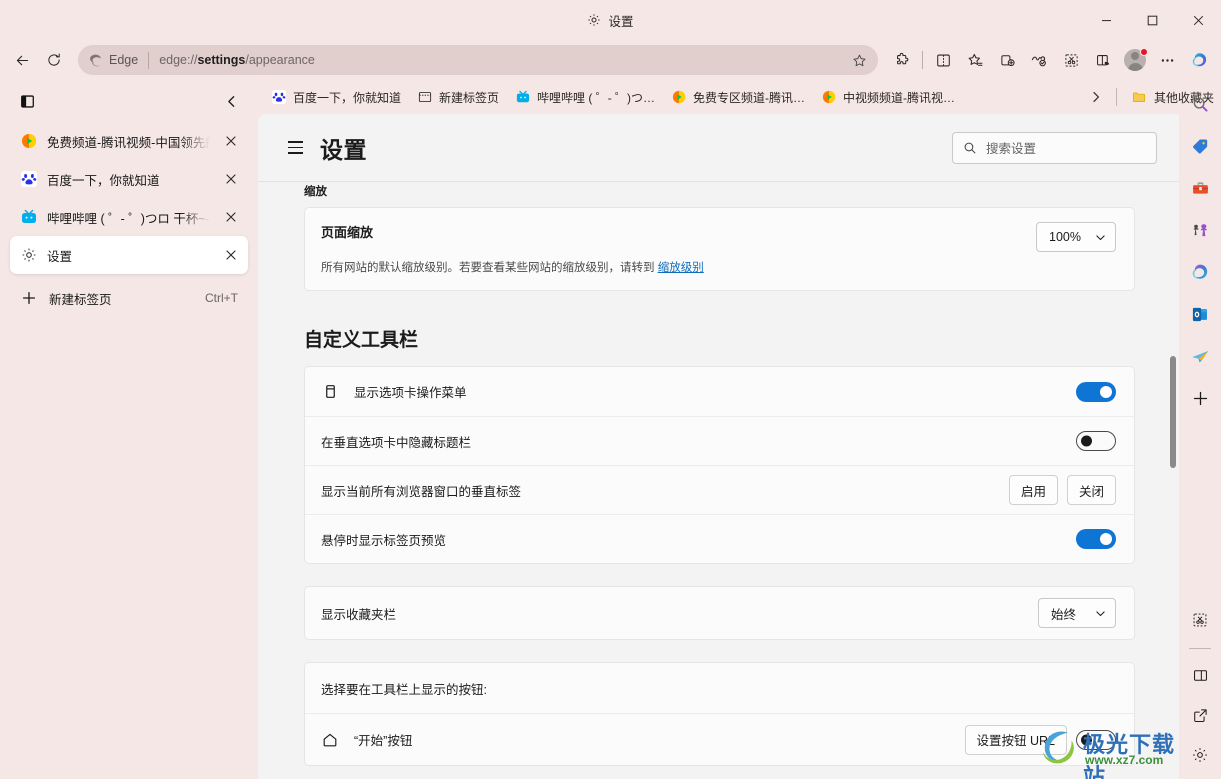 The width and height of the screenshot is (1221, 779). I want to click on browser-essentials-icon, so click(1039, 60).